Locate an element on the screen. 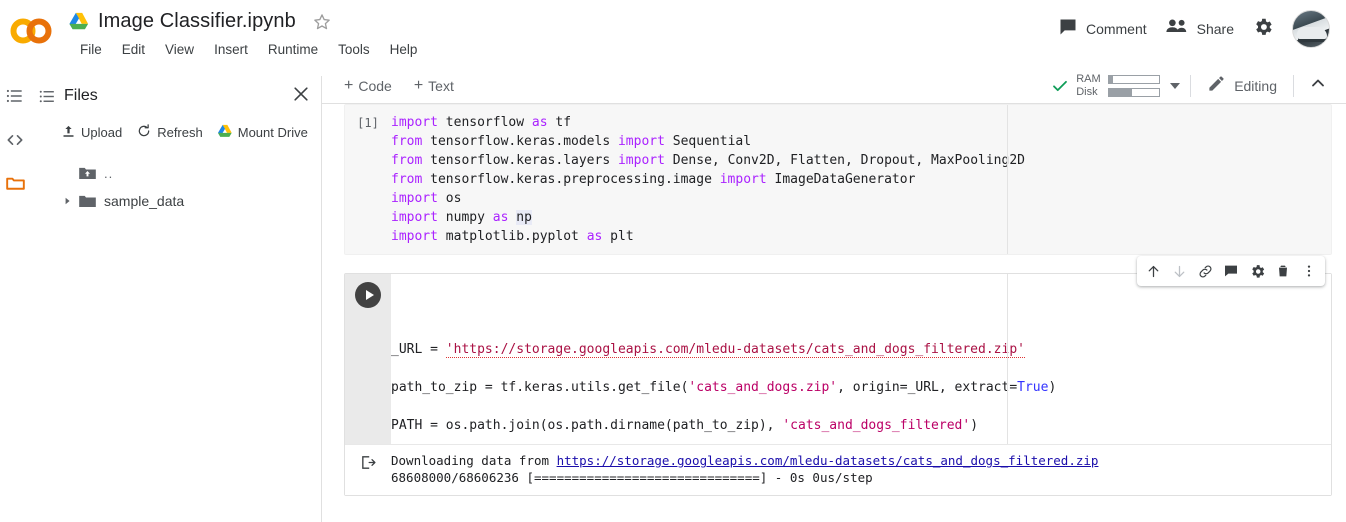 This screenshot has height=522, width=1346. editing-mode-button: Editing is located at coordinates (1242, 86).